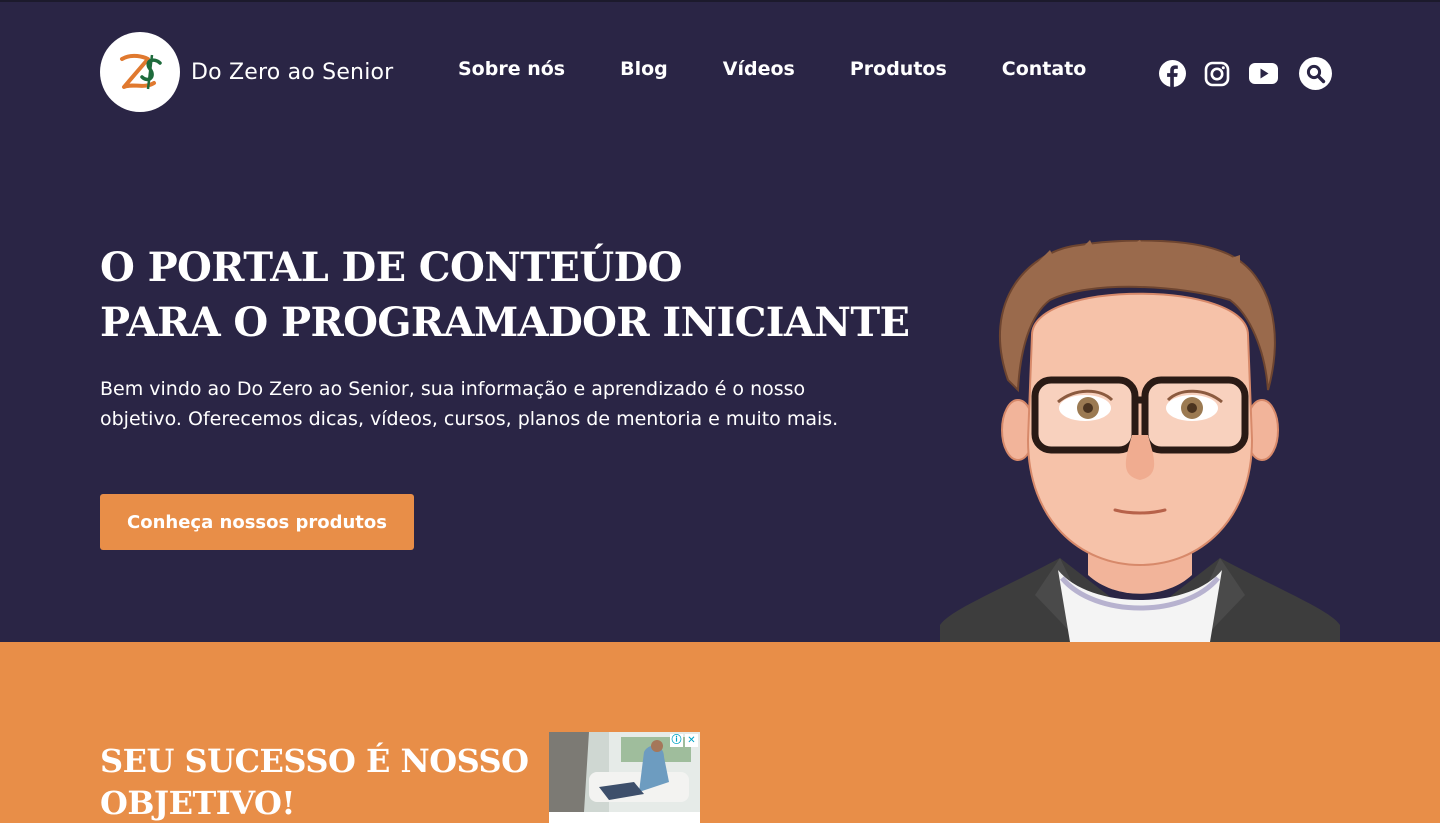 The width and height of the screenshot is (1440, 823). Describe the element at coordinates (676, 740) in the screenshot. I see `ad-info-icon: ⓘ` at that location.